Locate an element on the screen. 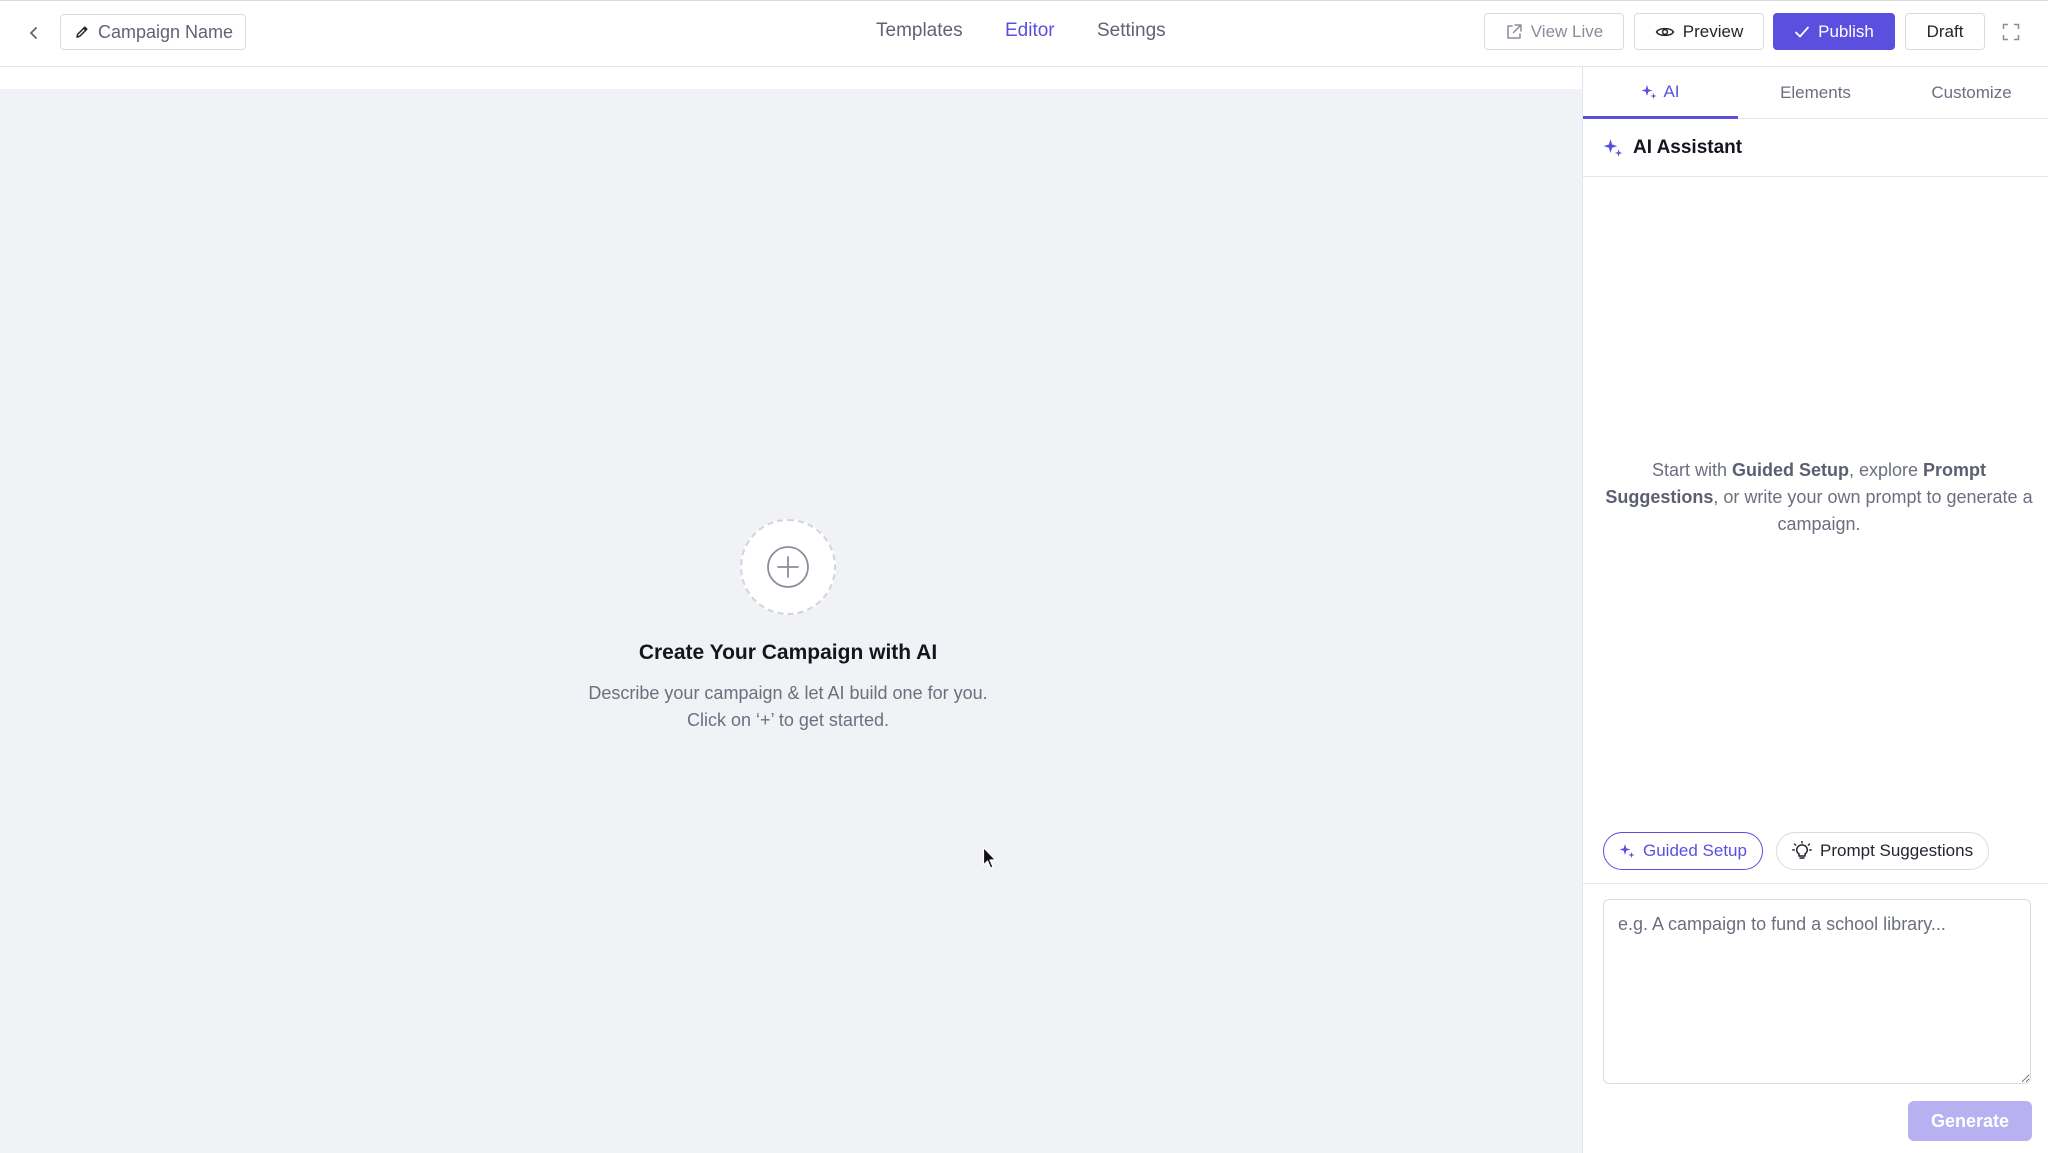 The height and width of the screenshot is (1153, 2048). tab-elements: Elements is located at coordinates (1815, 93).